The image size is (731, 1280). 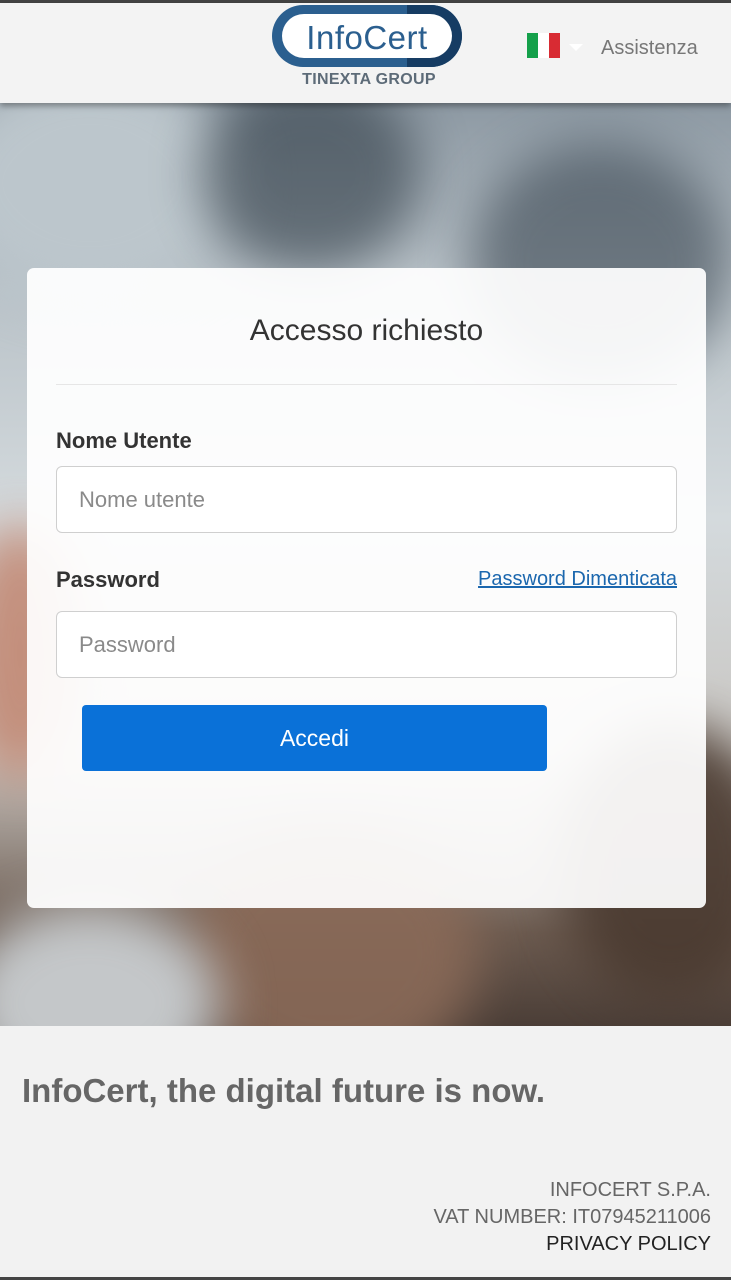 What do you see at coordinates (284, 1090) in the screenshot?
I see `footer-tagline: InfoCert, the digital future is now.` at bounding box center [284, 1090].